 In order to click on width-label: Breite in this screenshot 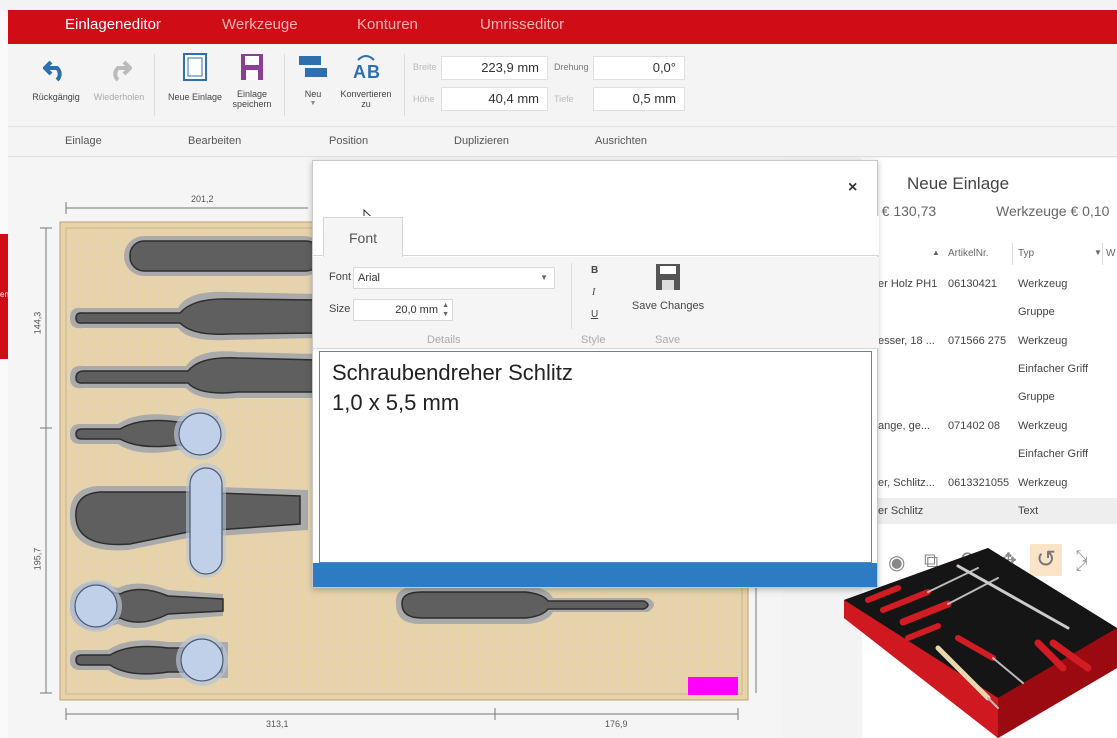, I will do `click(425, 67)`.